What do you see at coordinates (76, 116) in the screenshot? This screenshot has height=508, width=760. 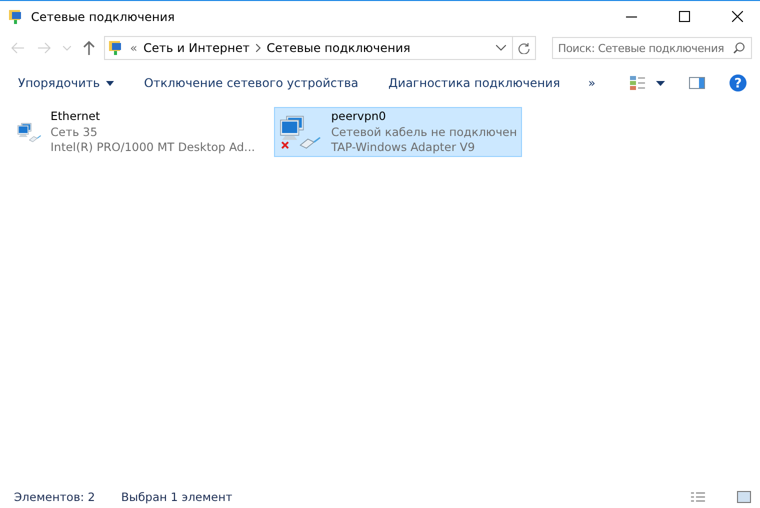 I see `connection-name: Ethernet` at bounding box center [76, 116].